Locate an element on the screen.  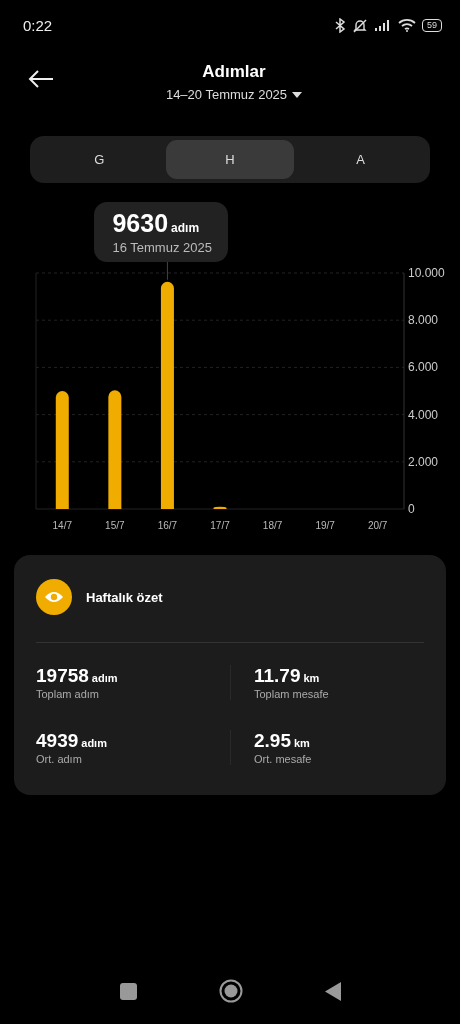
stat-label: Ort. adım is located at coordinates (59, 759).